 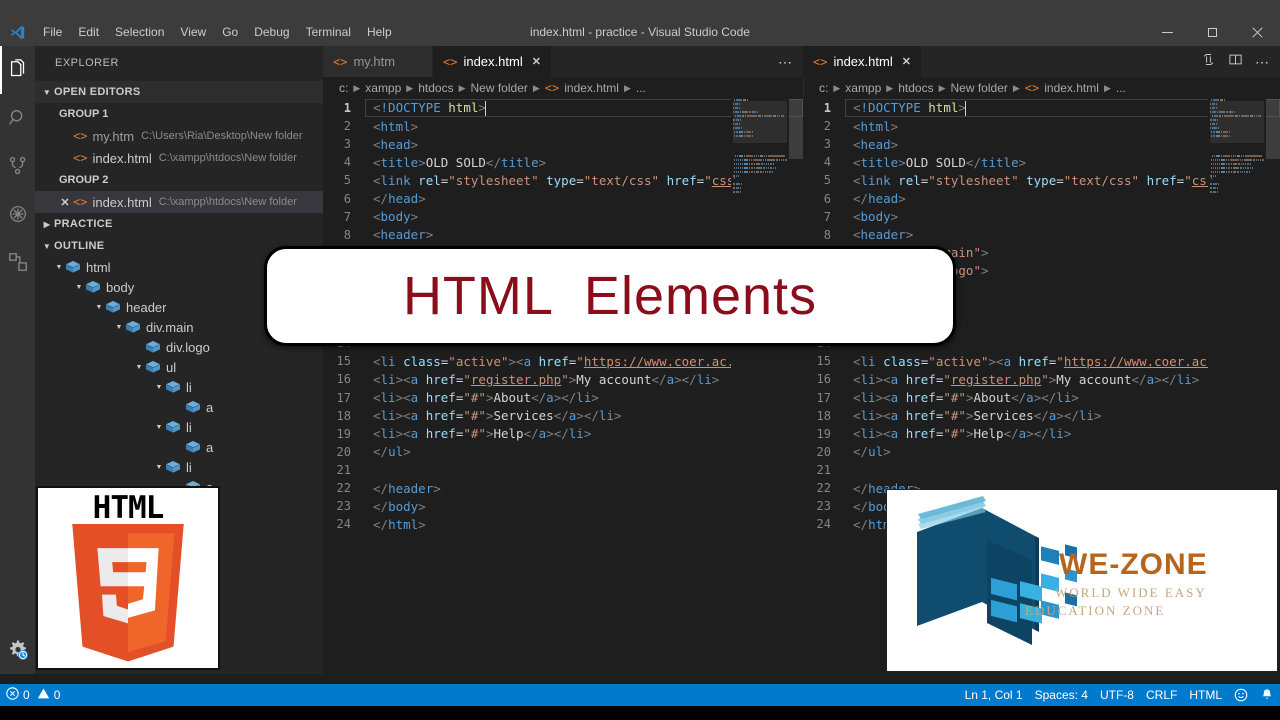 What do you see at coordinates (796, 386) in the screenshot?
I see `vertical-scrollbar-left` at bounding box center [796, 386].